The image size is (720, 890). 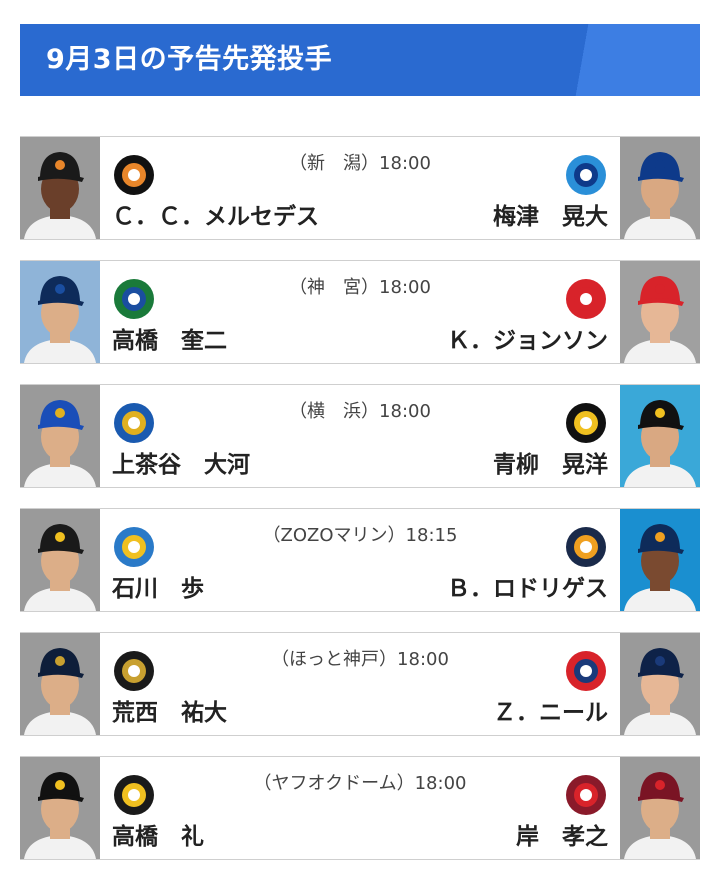 What do you see at coordinates (360, 312) in the screenshot?
I see `game-card: （神 宮）18:00 高橋 奎二 Ｋ．ジョンソン` at bounding box center [360, 312].